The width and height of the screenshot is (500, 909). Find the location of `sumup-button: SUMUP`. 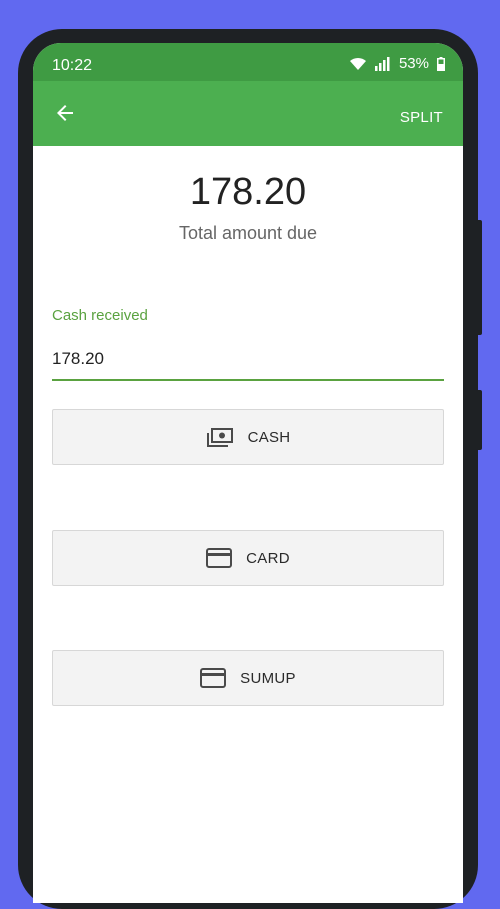

sumup-button: SUMUP is located at coordinates (248, 678).